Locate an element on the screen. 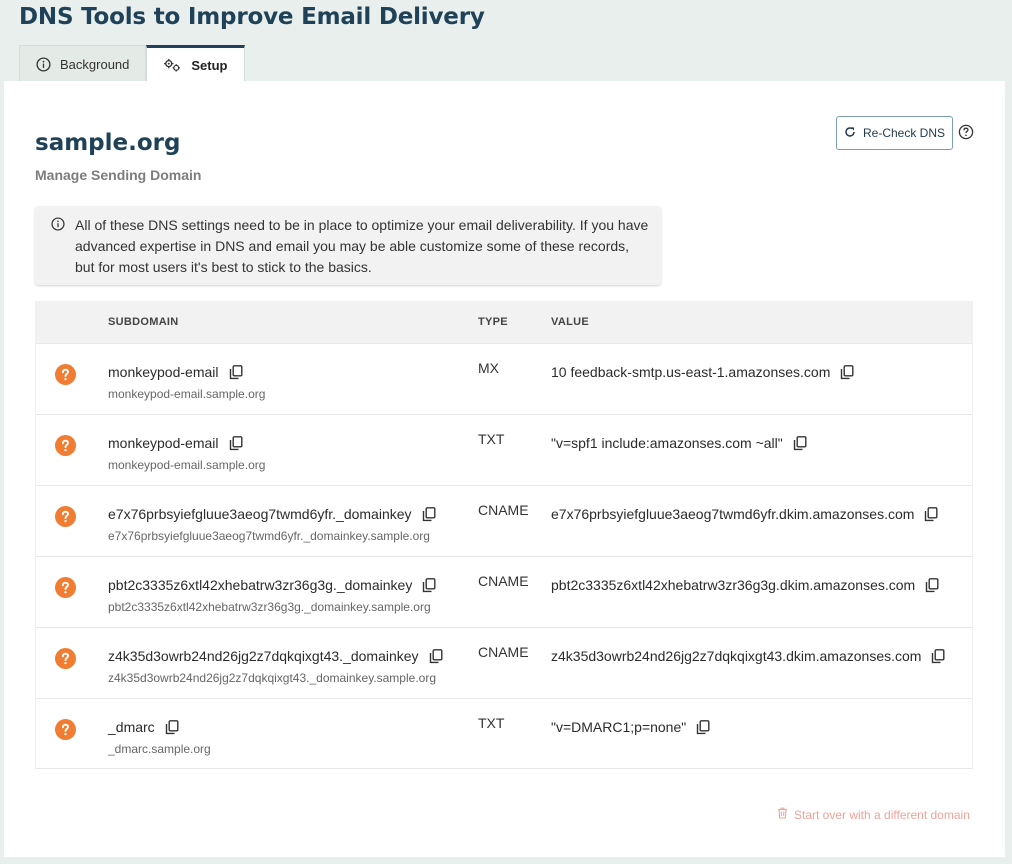 The width and height of the screenshot is (1012, 864). value-cell: 10 feedback-smtp.us-east-1.amazonses.com is located at coordinates (702, 372).